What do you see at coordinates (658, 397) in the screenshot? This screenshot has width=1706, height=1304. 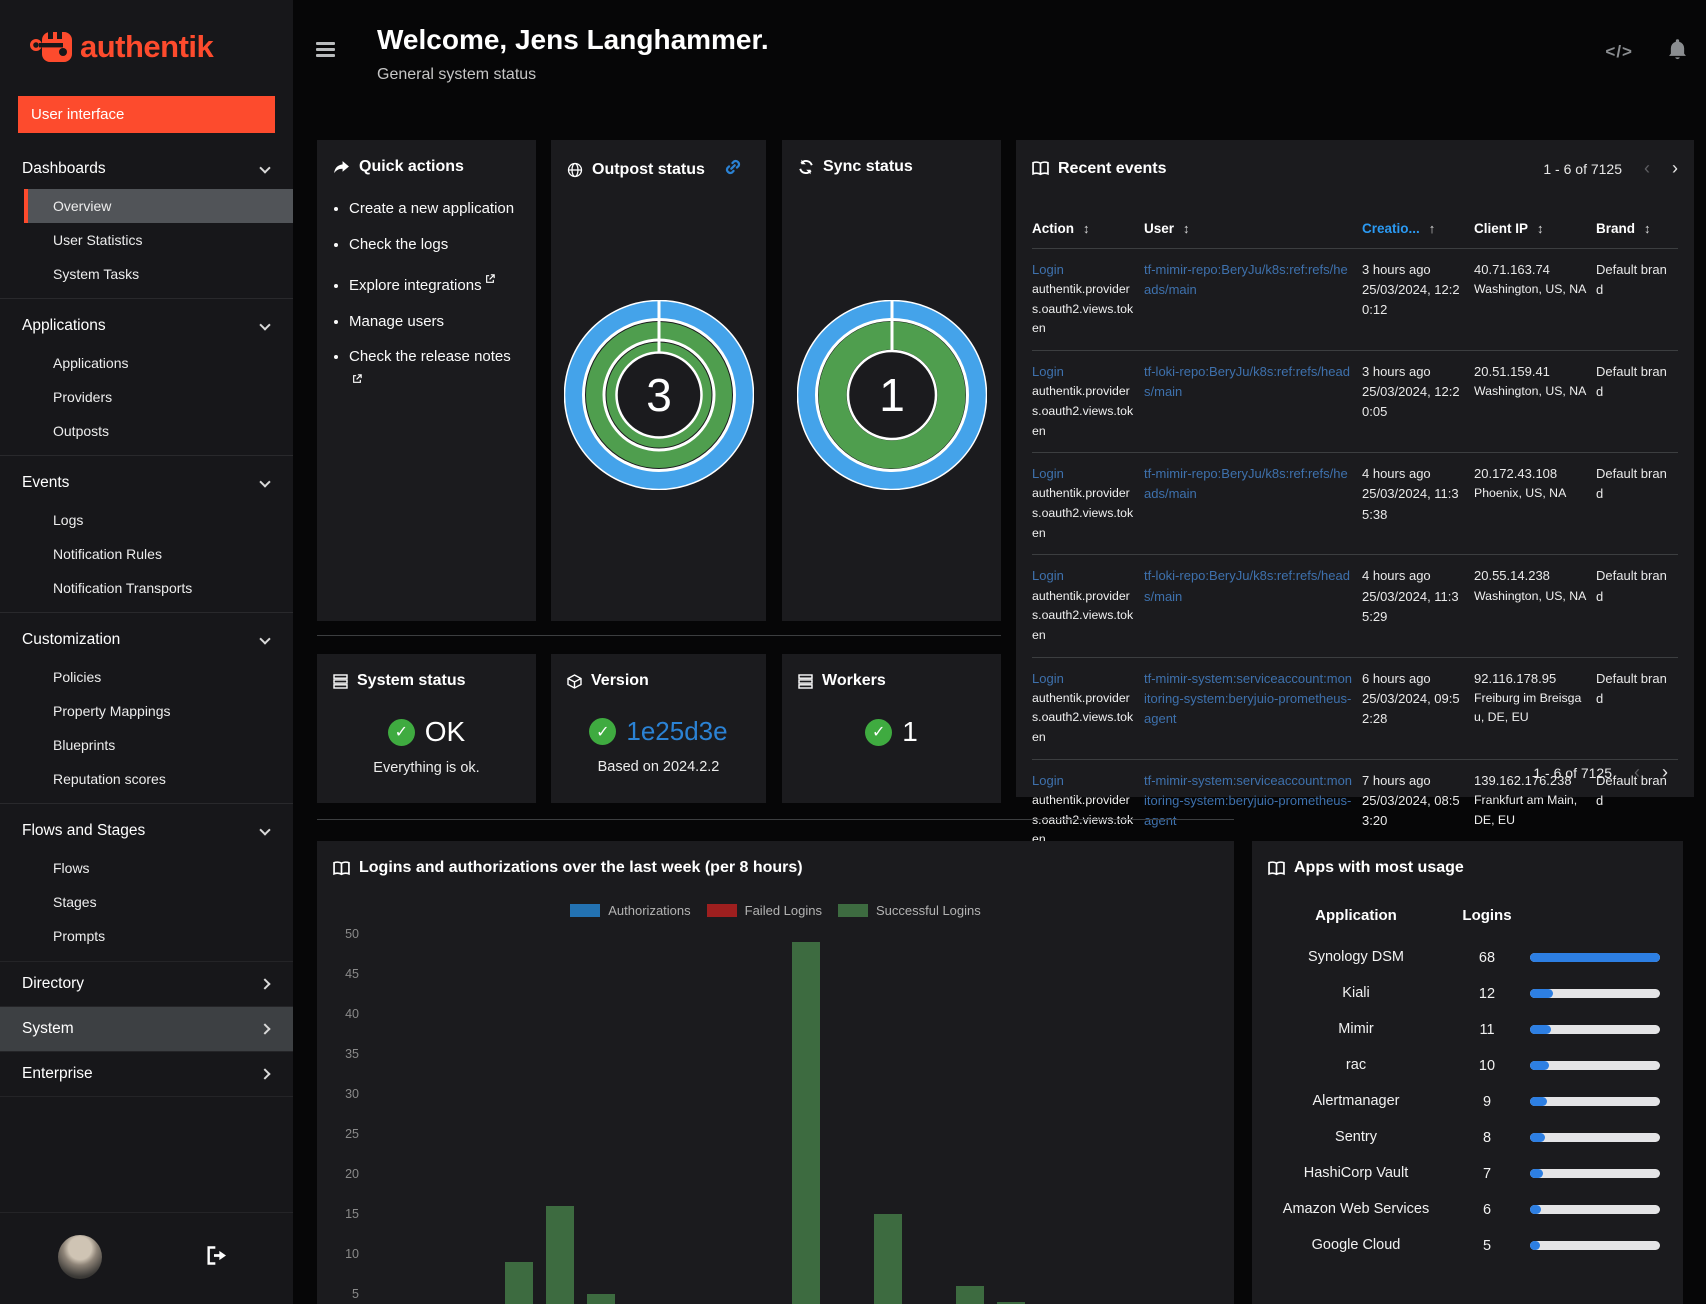 I see `outpost-status-donut: 3` at bounding box center [658, 397].